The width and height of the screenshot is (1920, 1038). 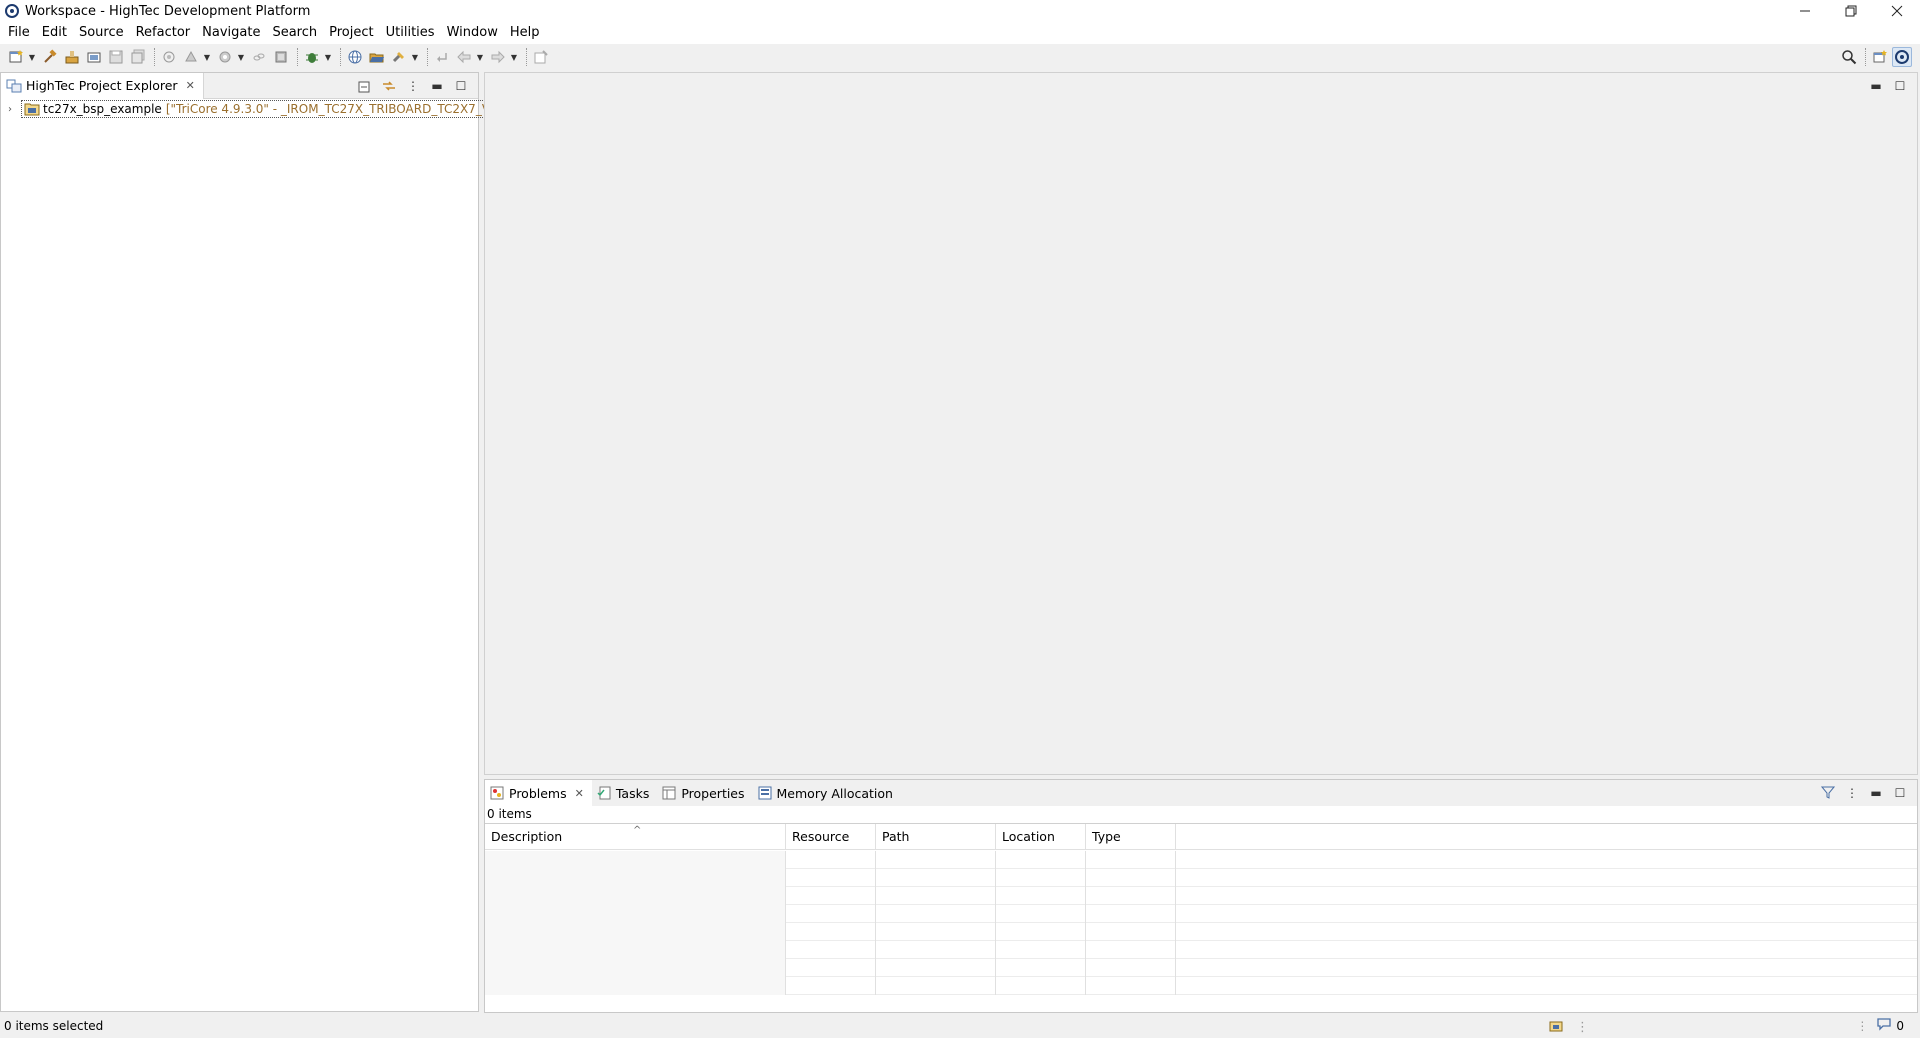 What do you see at coordinates (239, 85) in the screenshot?
I see `project-explorer-header: HighTec Project Explorer ✕ ⋮ ▬ ☐` at bounding box center [239, 85].